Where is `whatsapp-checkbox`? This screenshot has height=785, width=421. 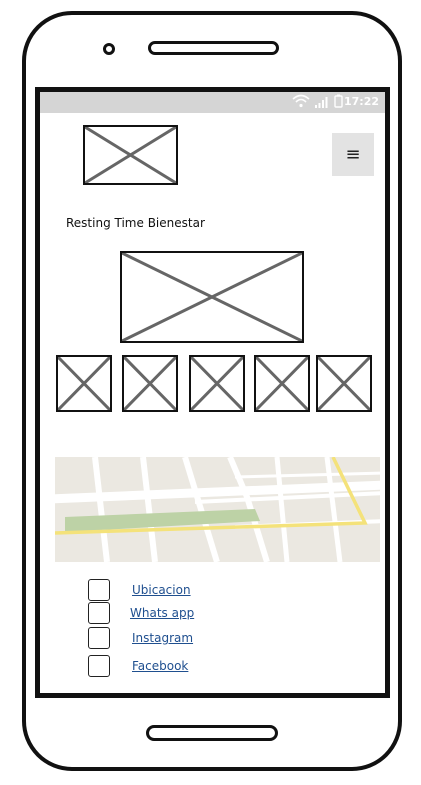 whatsapp-checkbox is located at coordinates (99, 613).